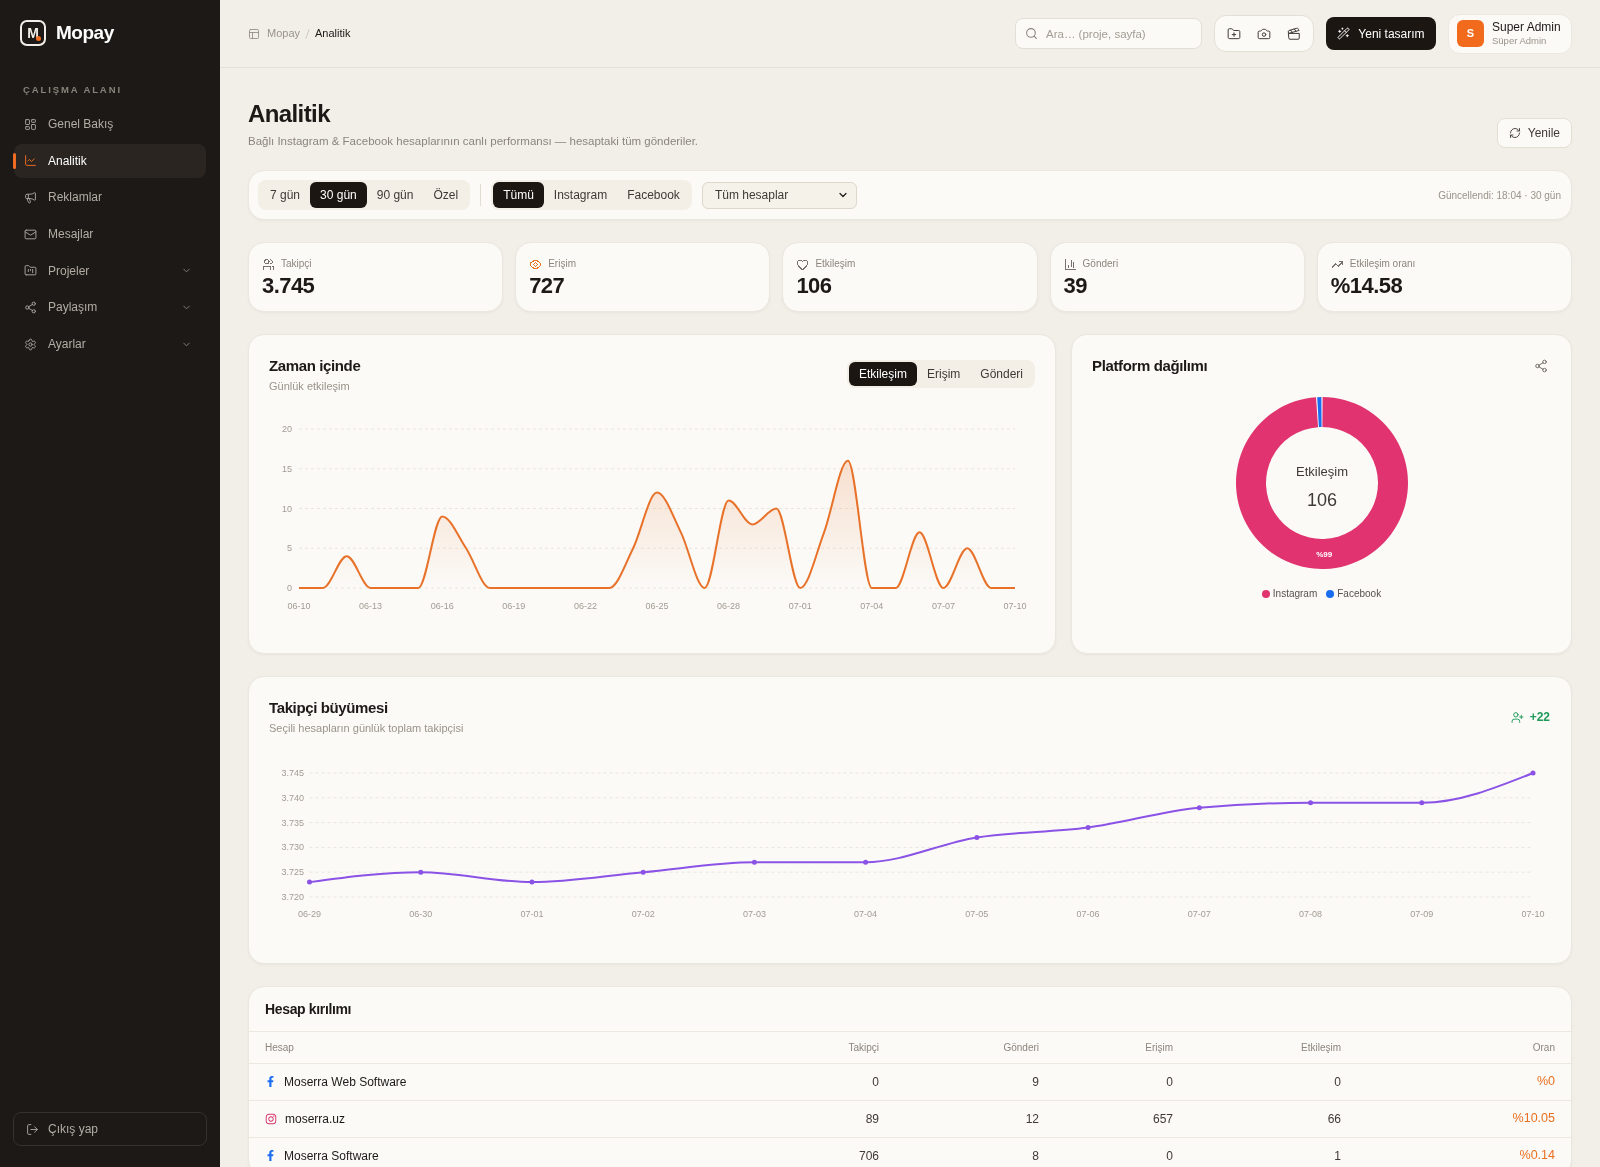  I want to click on table-cell: 8, so click(959, 1152).